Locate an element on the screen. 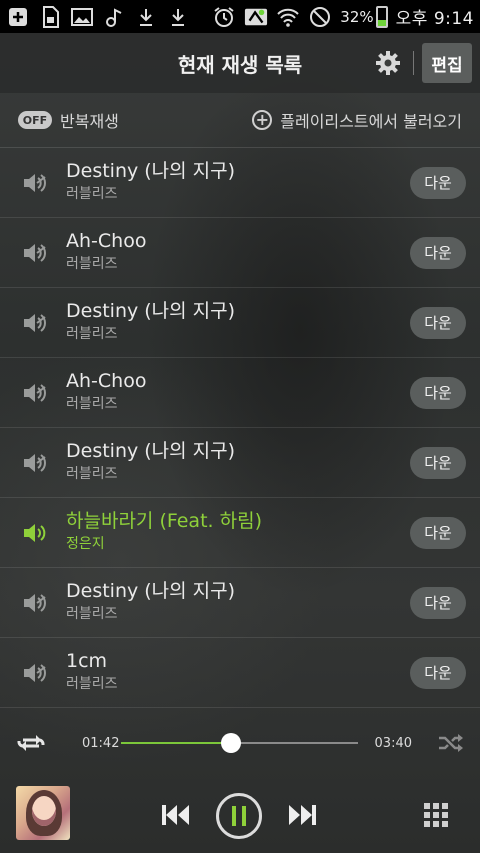 The width and height of the screenshot is (480, 853). page-title: 현재 재생 목록 is located at coordinates (240, 64).